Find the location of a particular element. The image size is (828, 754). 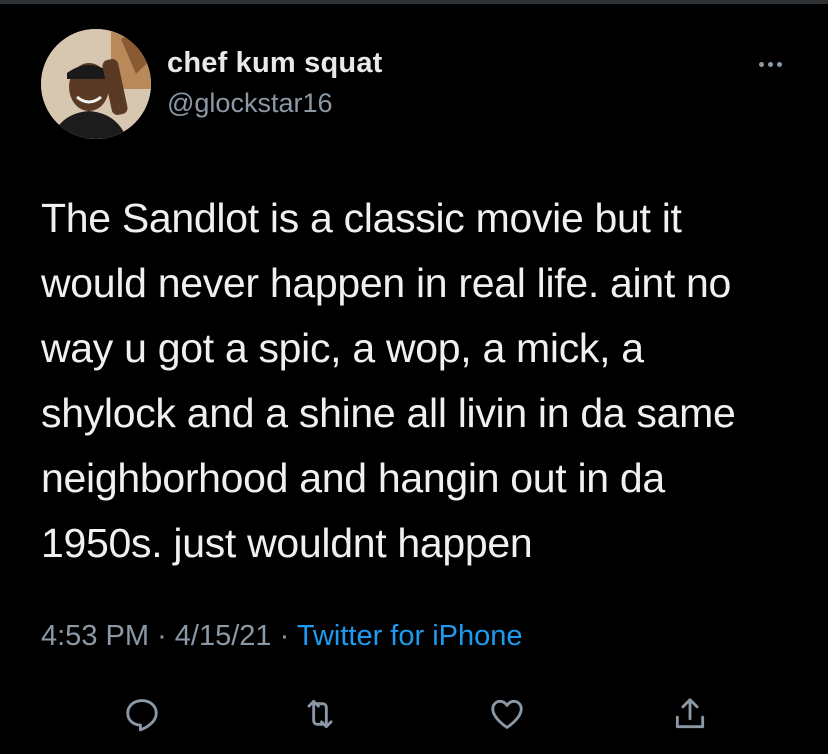

display-name: chef kum squat is located at coordinates (275, 63).